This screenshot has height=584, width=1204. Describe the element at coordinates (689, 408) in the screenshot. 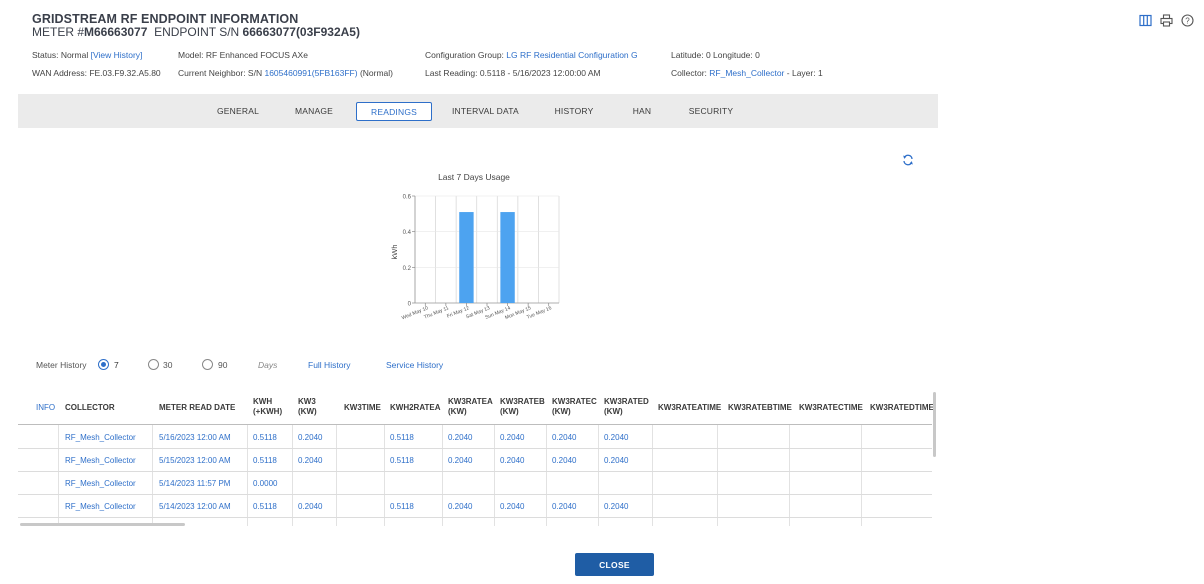

I see `column-header: KW3RATEATIME` at that location.